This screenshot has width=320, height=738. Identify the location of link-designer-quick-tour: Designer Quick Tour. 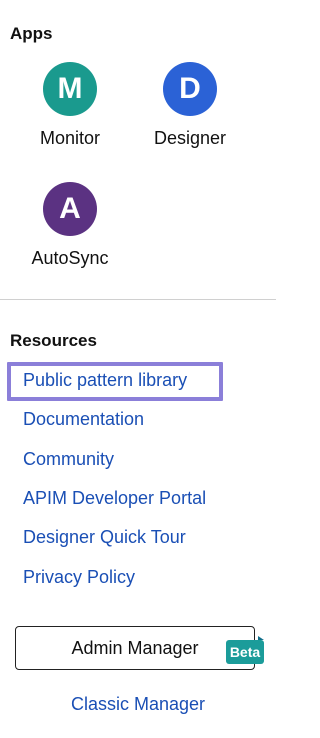
(104, 537).